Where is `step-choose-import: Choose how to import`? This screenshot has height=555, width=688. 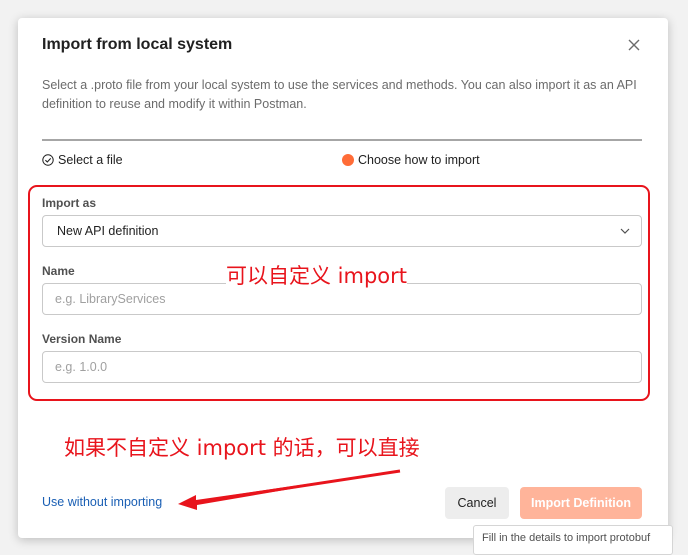 step-choose-import: Choose how to import is located at coordinates (411, 160).